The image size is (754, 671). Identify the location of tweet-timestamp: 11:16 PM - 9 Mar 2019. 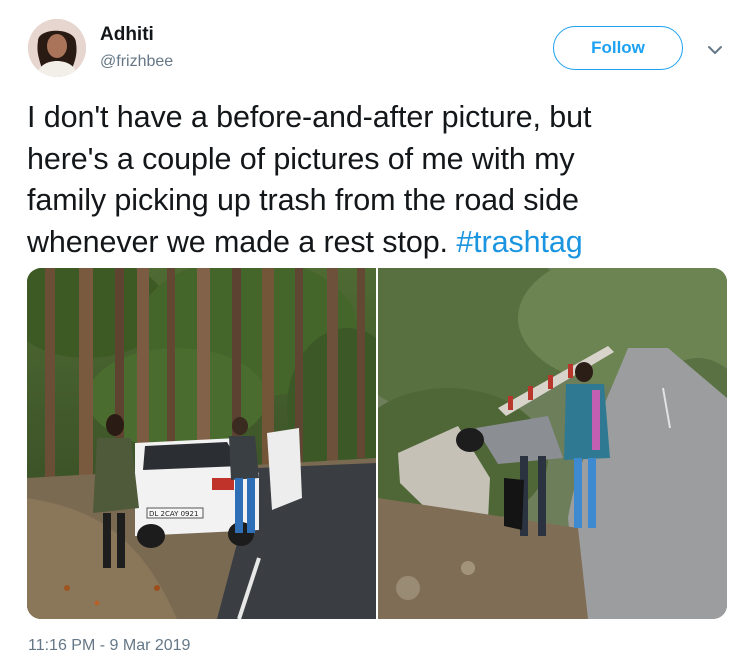
(109, 646).